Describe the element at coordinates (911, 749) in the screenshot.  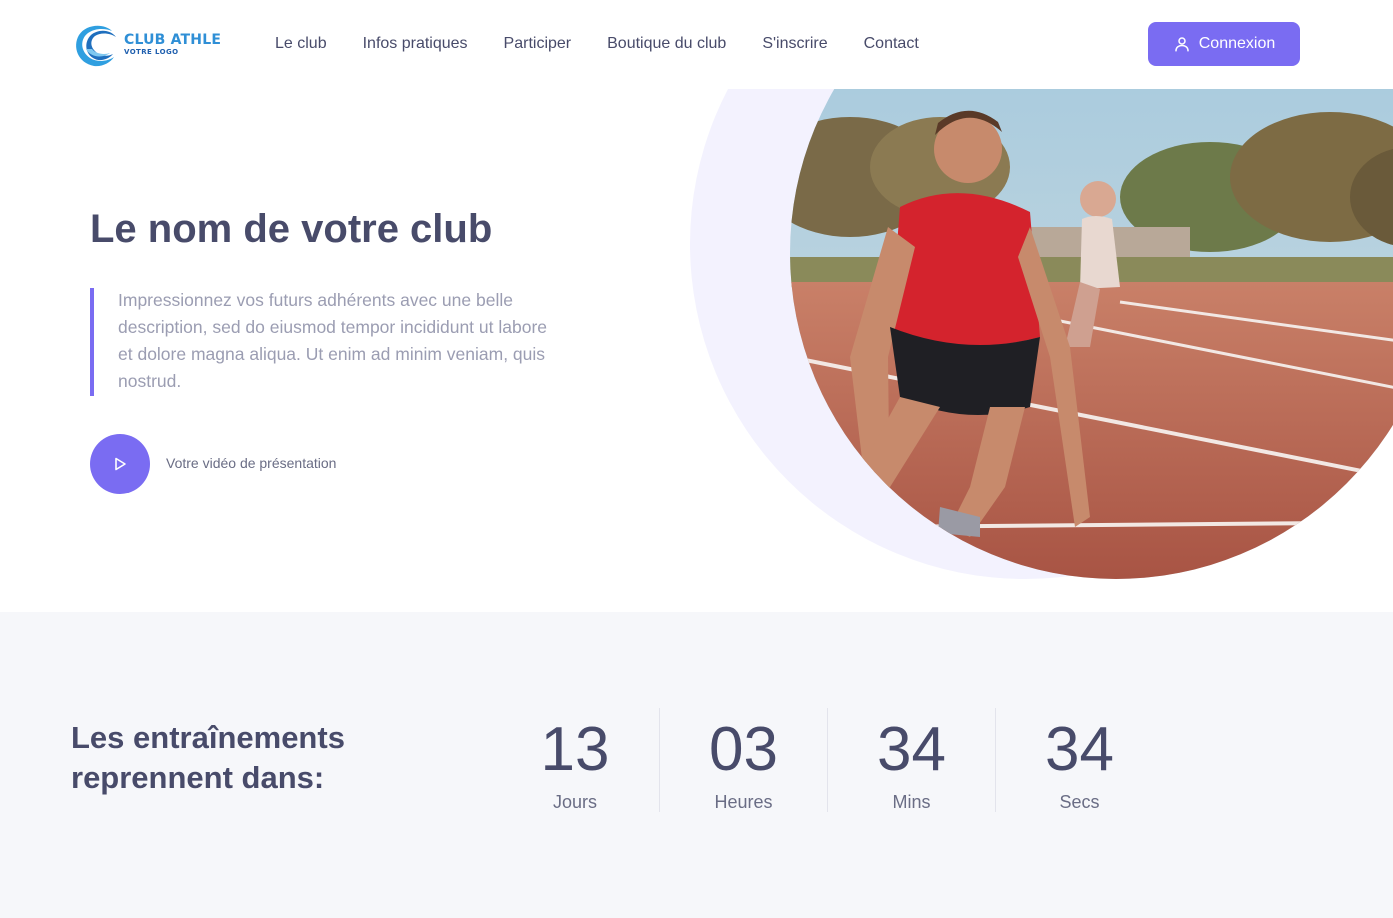
I see `countdown-minutes-value: 34` at that location.